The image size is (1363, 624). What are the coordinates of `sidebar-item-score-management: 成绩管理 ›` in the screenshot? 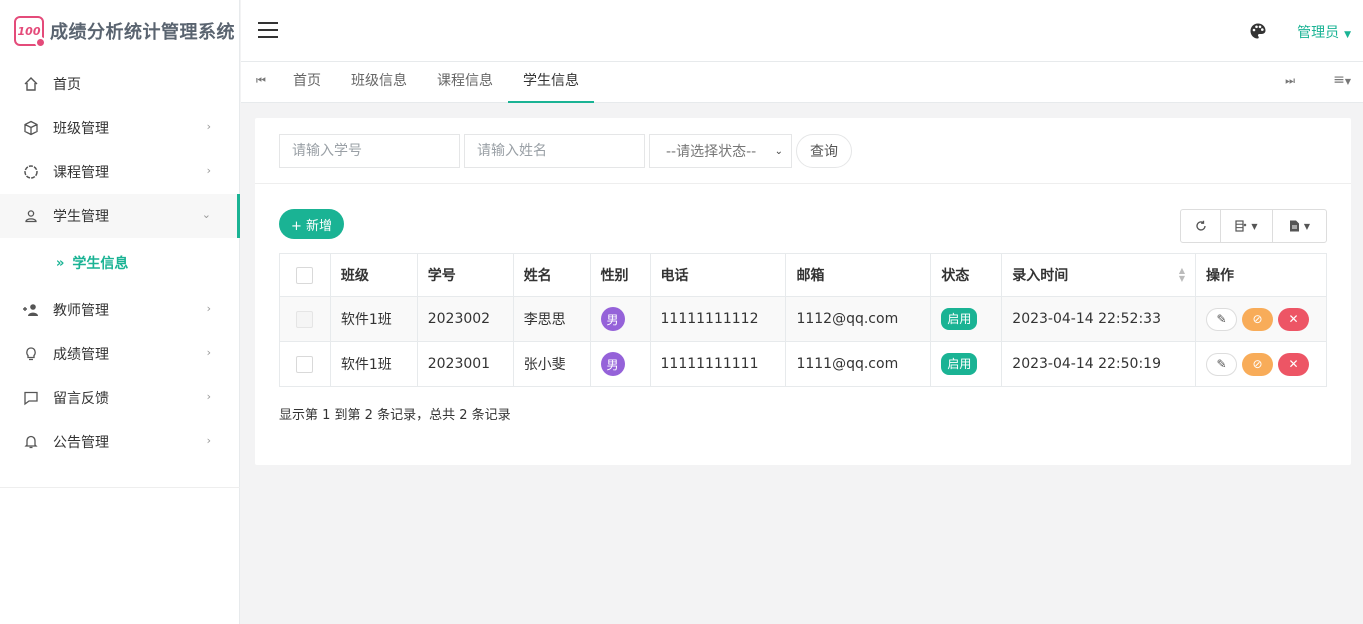 It's located at (119, 354).